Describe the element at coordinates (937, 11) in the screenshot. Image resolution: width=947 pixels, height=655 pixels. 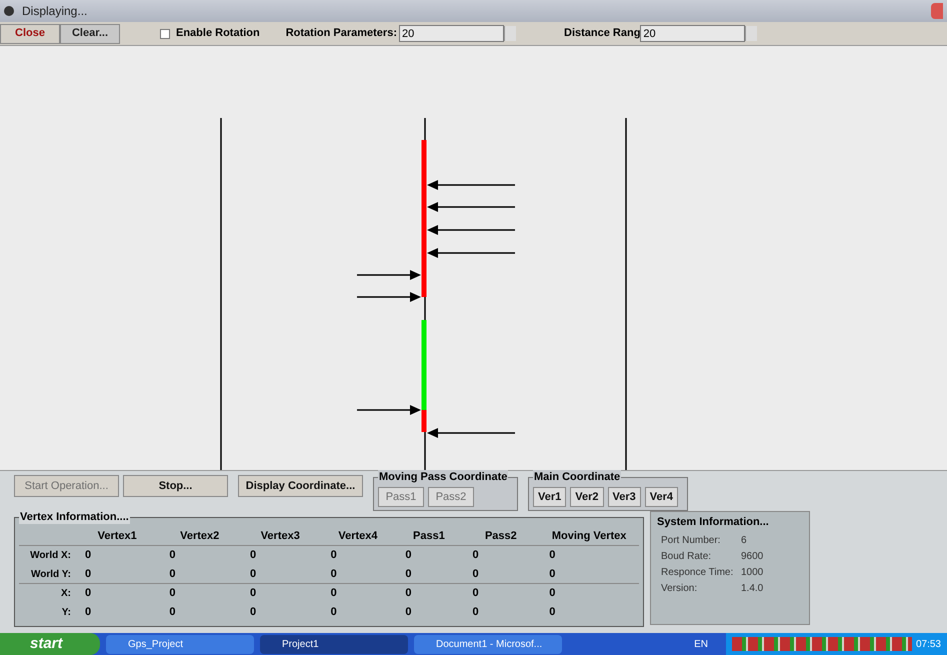
I see `close-window-icon` at that location.